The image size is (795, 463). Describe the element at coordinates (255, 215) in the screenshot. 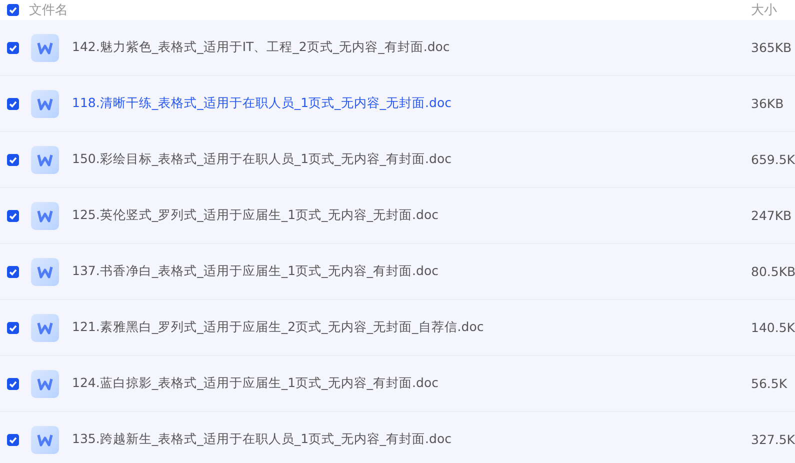

I see `file-name: 125.英伦竖式_罗列式_适用于应届生_1页式_无内容_无封面.doc` at that location.